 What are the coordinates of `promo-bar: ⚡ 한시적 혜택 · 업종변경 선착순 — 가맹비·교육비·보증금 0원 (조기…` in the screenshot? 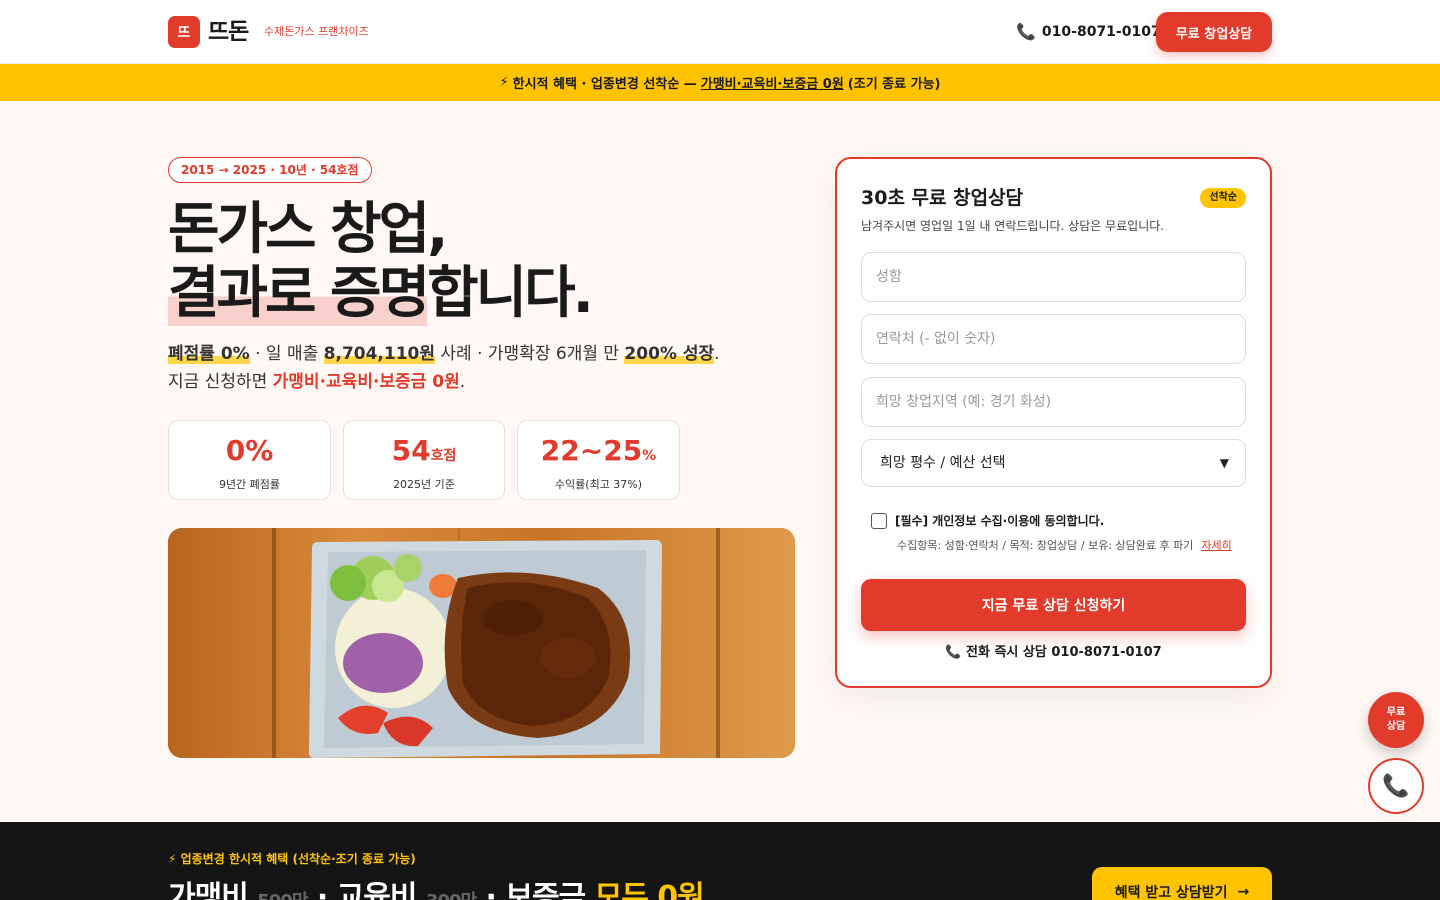 It's located at (720, 82).